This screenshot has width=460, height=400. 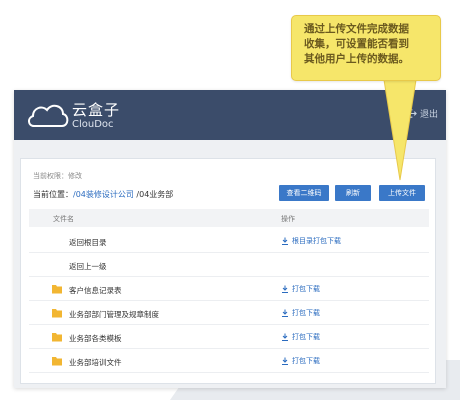 I want to click on callout-line: 收集，可设置能否看到, so click(x=356, y=44).